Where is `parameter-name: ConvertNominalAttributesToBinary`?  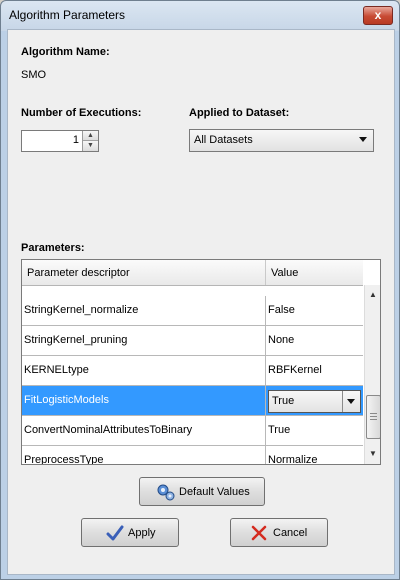
parameter-name: ConvertNominalAttributesToBinary is located at coordinates (108, 430).